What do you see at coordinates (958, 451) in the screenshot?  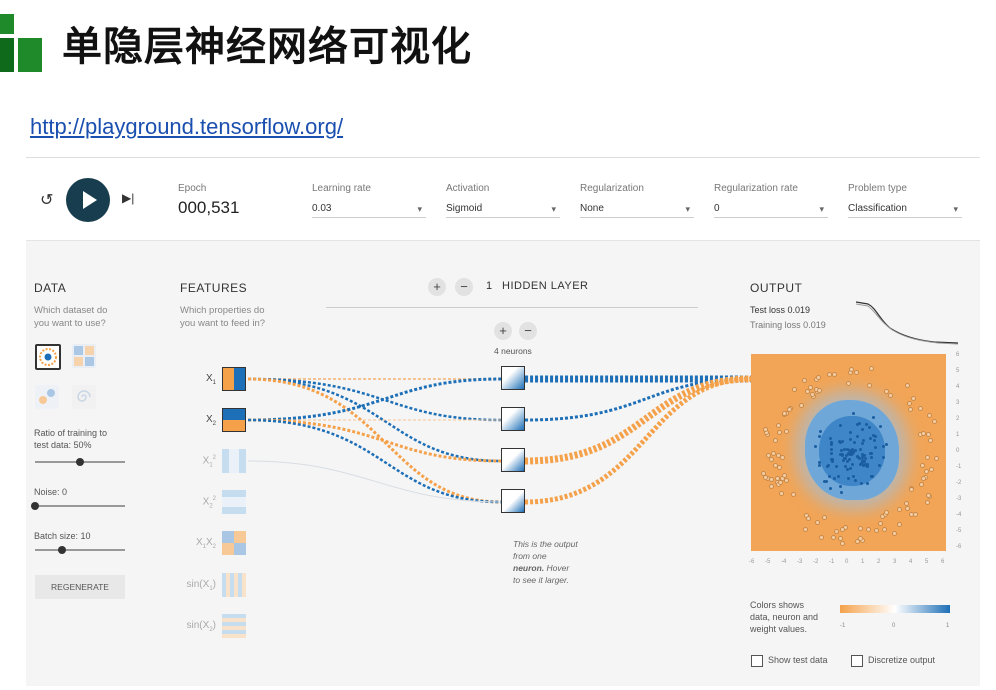 I see `y-tick-label: 0` at bounding box center [958, 451].